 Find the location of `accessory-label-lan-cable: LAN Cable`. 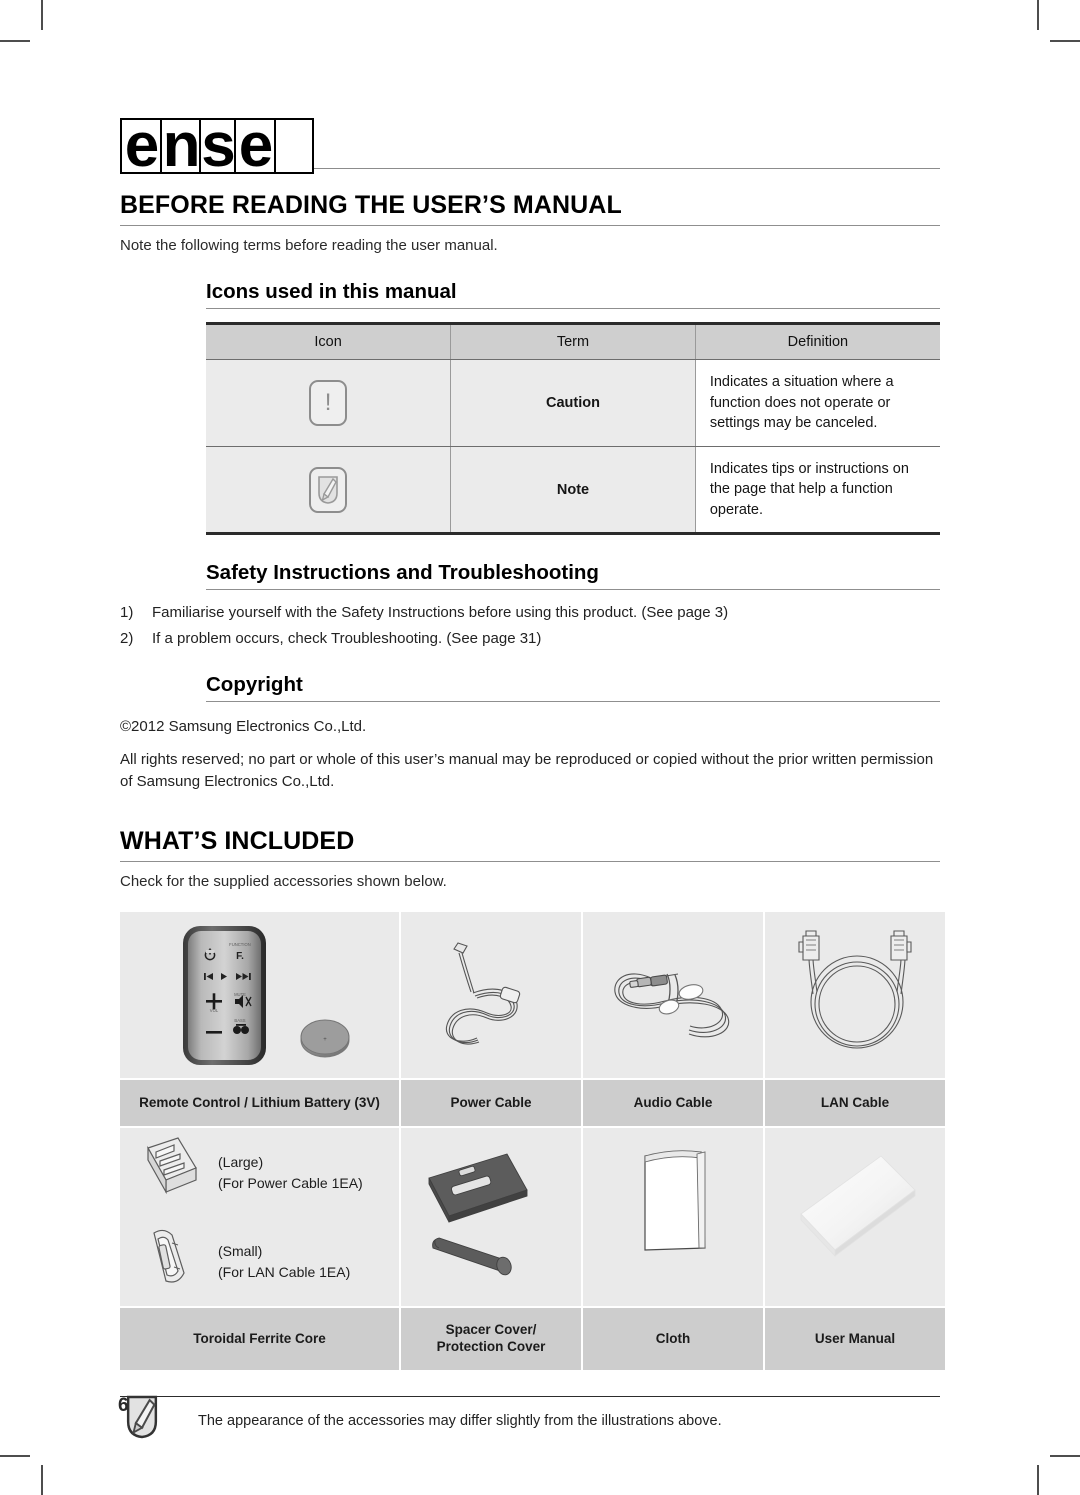

accessory-label-lan-cable: LAN Cable is located at coordinates (855, 1103).